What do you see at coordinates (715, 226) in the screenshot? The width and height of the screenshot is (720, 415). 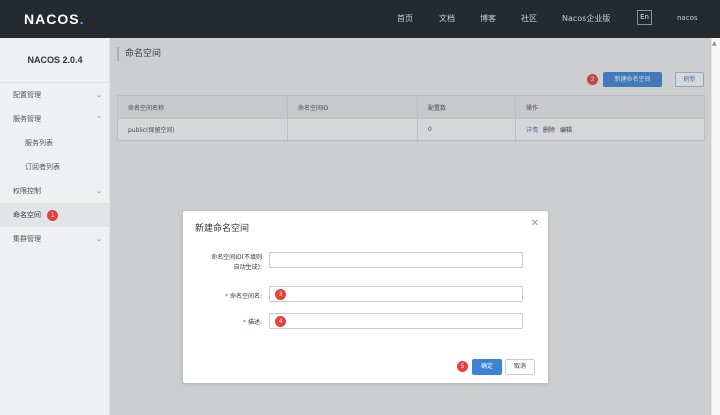 I see `page-scrollbar` at bounding box center [715, 226].